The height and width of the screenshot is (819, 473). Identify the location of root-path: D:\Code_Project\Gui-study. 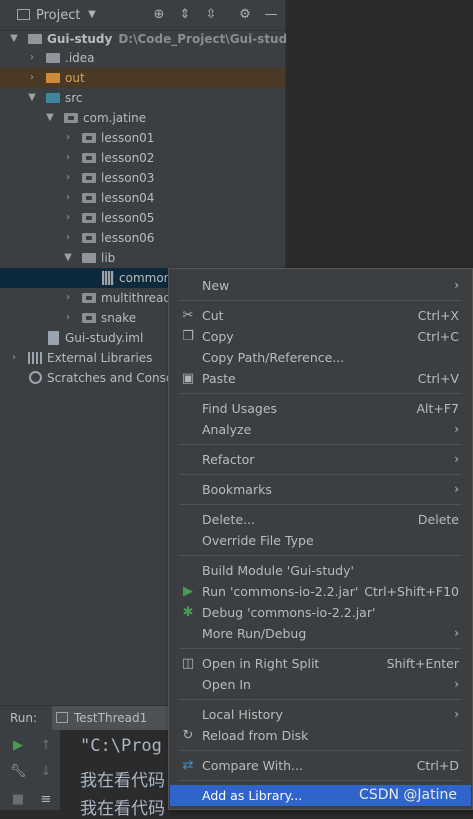
(207, 39).